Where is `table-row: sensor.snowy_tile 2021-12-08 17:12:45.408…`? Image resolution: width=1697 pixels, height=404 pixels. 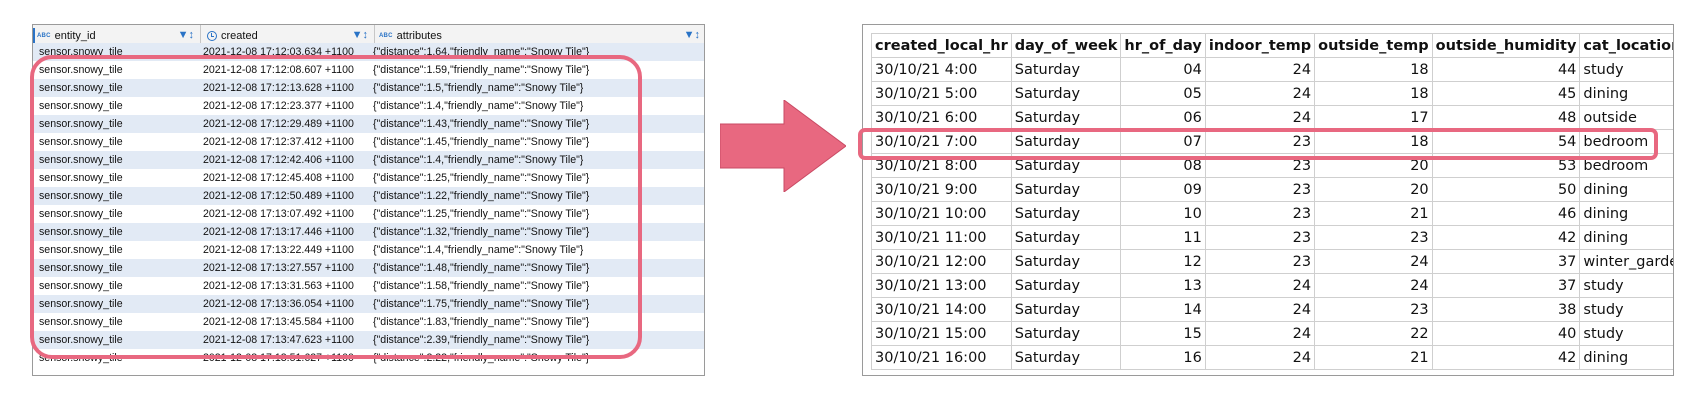
table-row: sensor.snowy_tile 2021-12-08 17:12:45.408… is located at coordinates (368, 178).